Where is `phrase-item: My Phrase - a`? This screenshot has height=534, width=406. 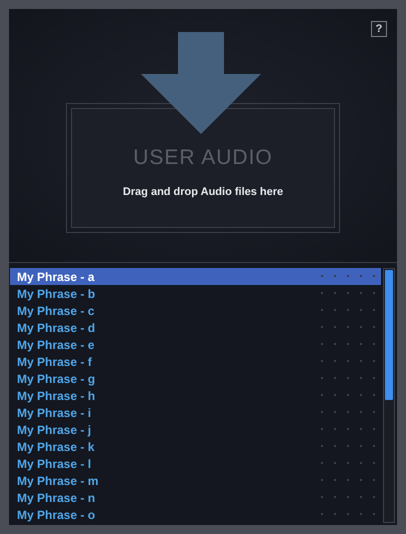
phrase-item: My Phrase - a is located at coordinates (195, 276).